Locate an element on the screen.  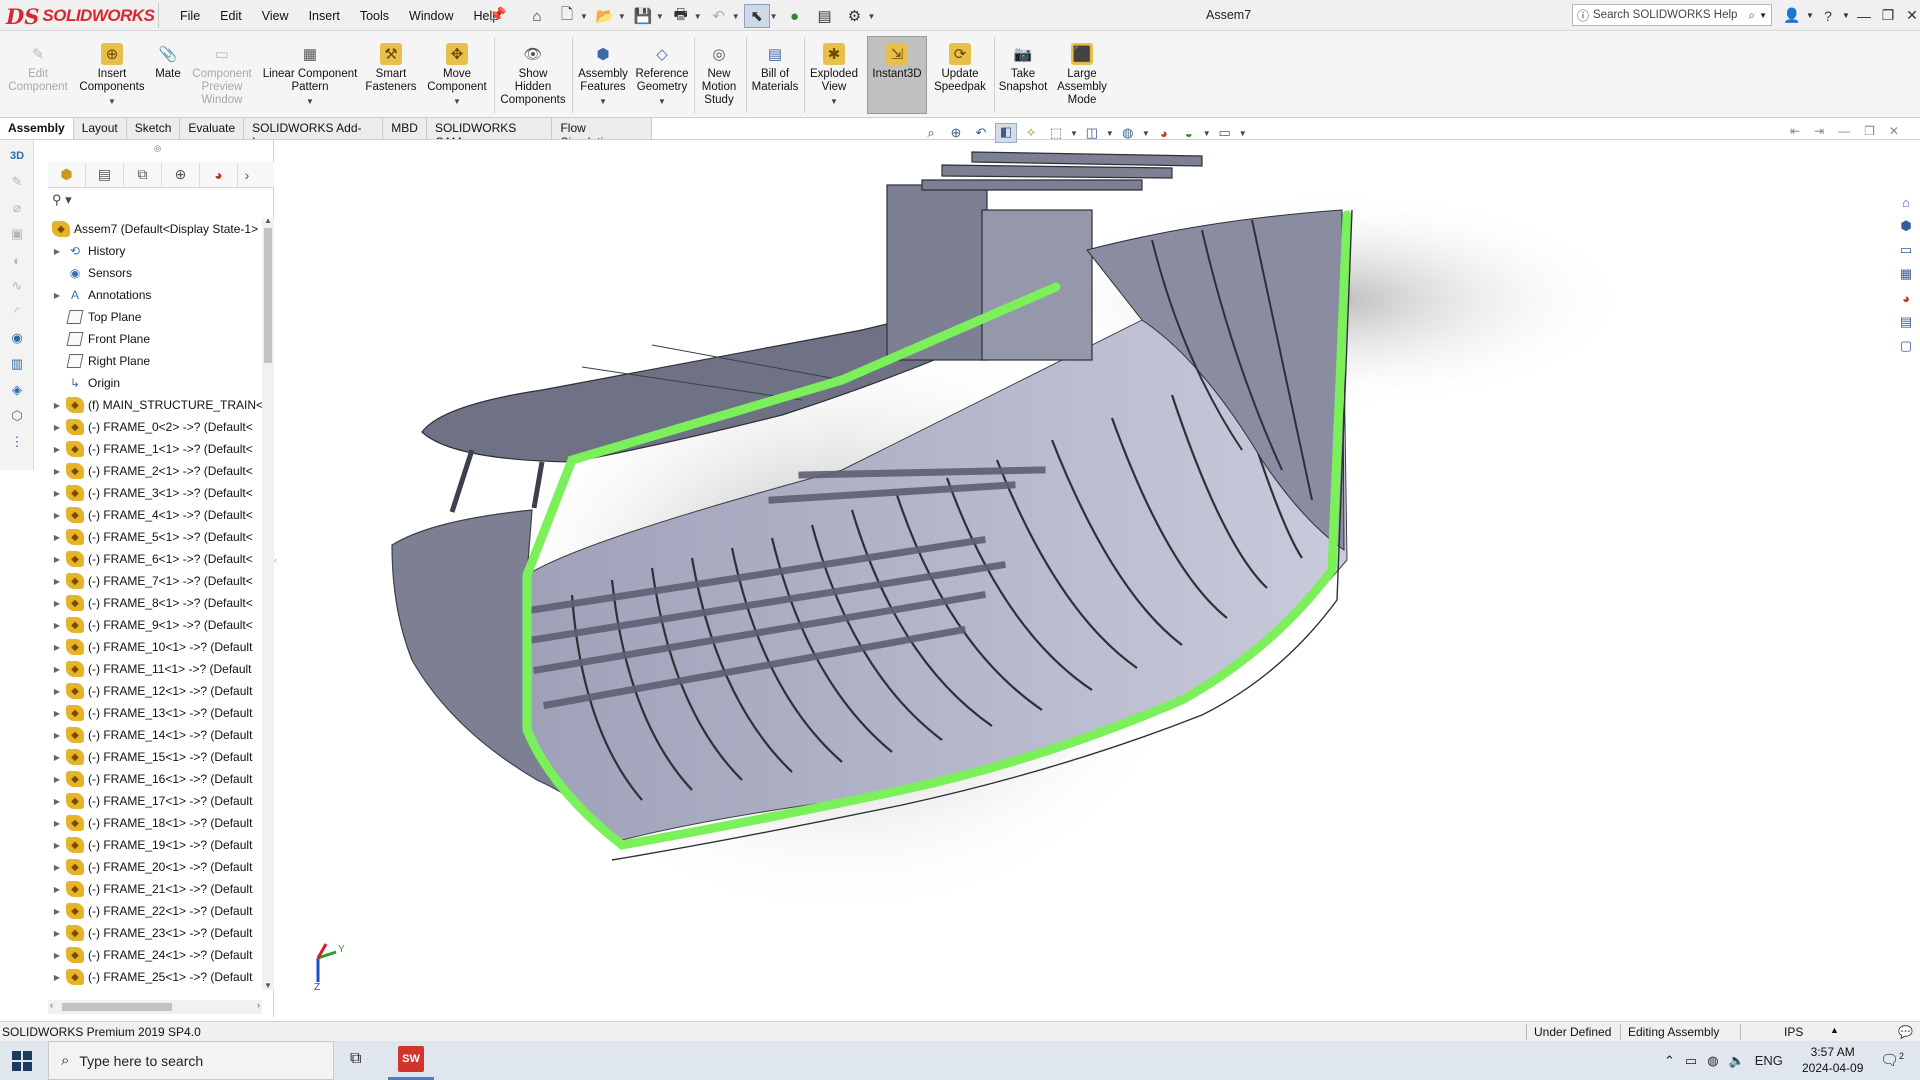
tree-component-row: ▶ ◆ (-) FRAME_3<1> ->? (Default< is located at coordinates (155, 493).